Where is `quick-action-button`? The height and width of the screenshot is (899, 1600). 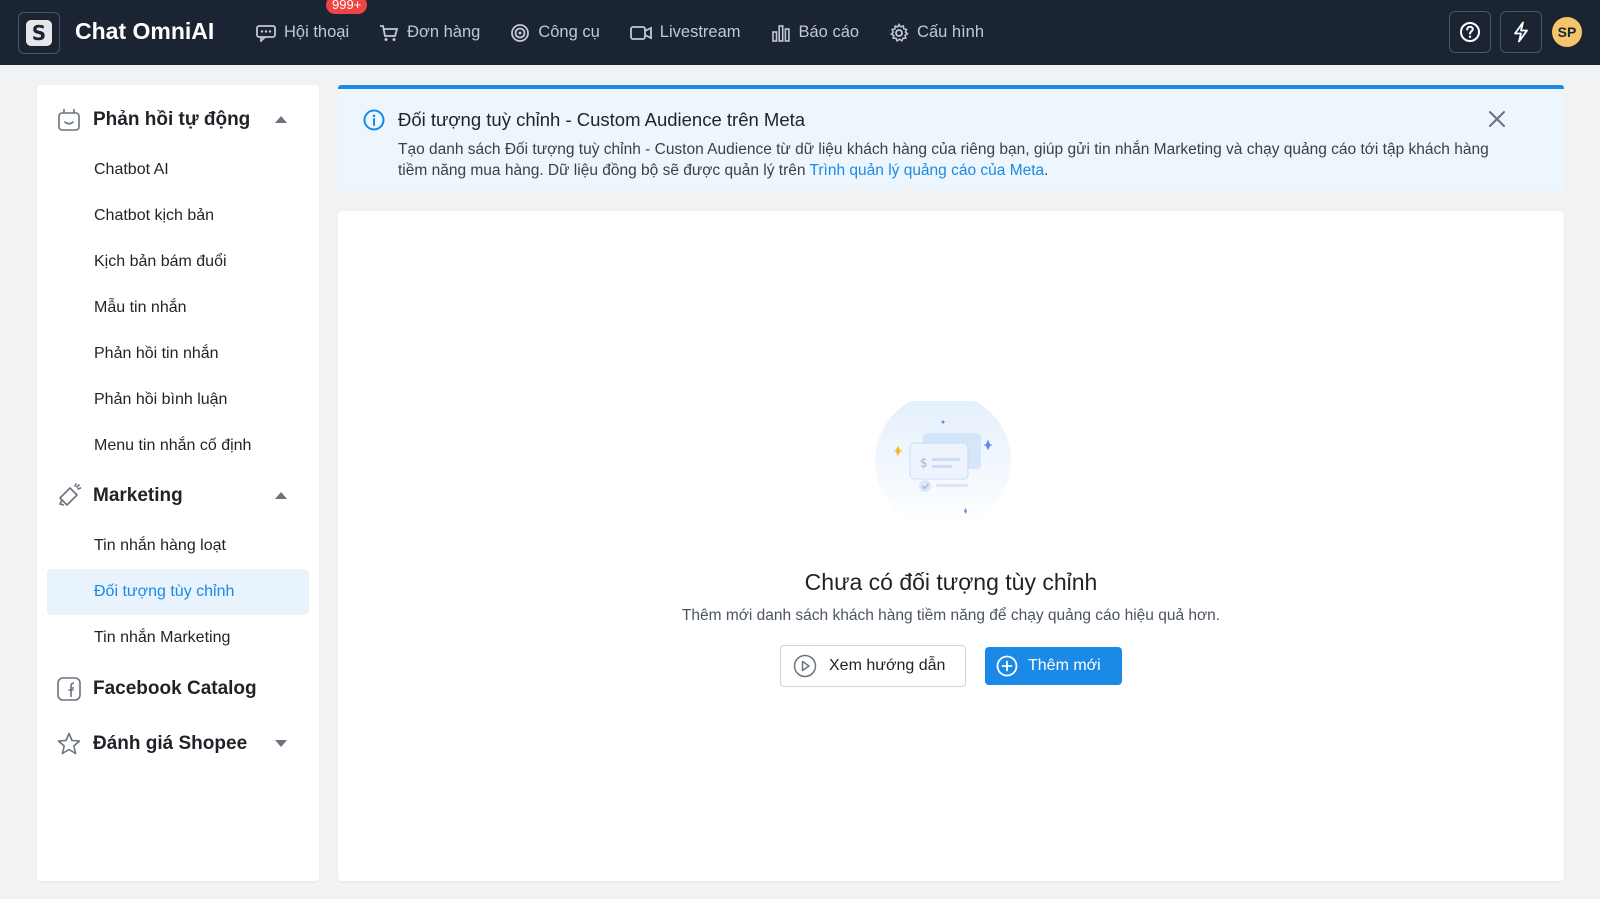 quick-action-button is located at coordinates (1521, 32).